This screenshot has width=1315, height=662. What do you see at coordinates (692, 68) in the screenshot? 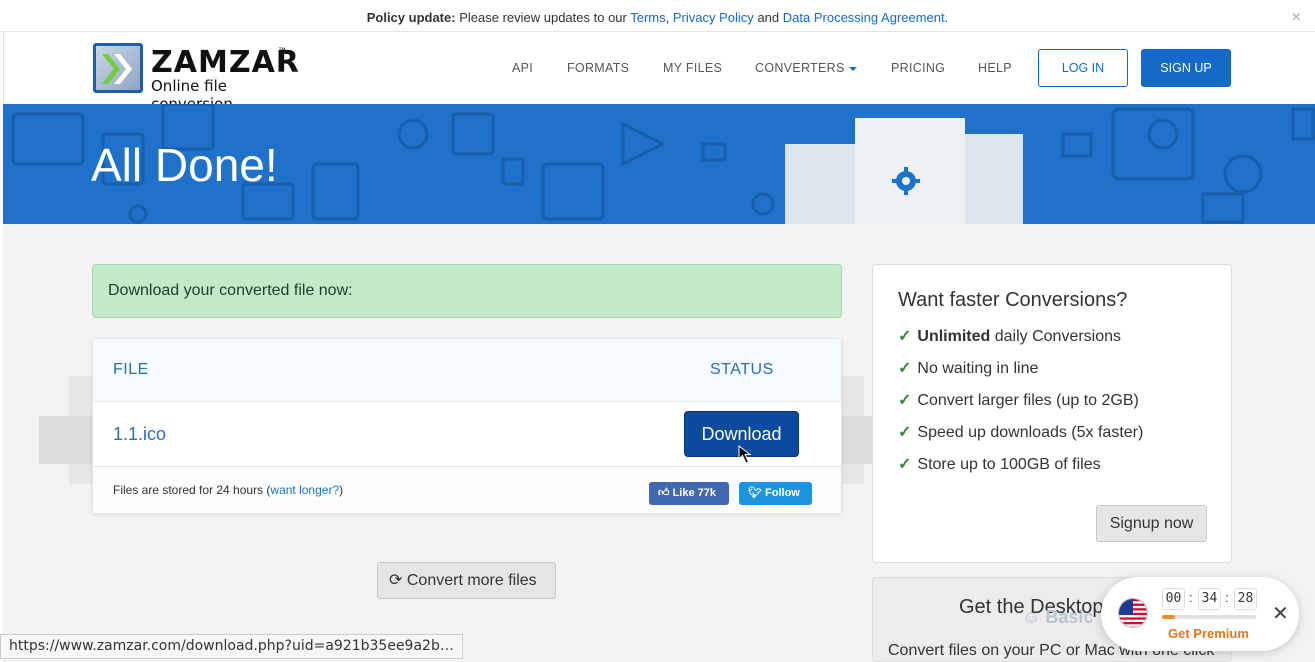
I see `nav-my-files: MY FILES` at bounding box center [692, 68].